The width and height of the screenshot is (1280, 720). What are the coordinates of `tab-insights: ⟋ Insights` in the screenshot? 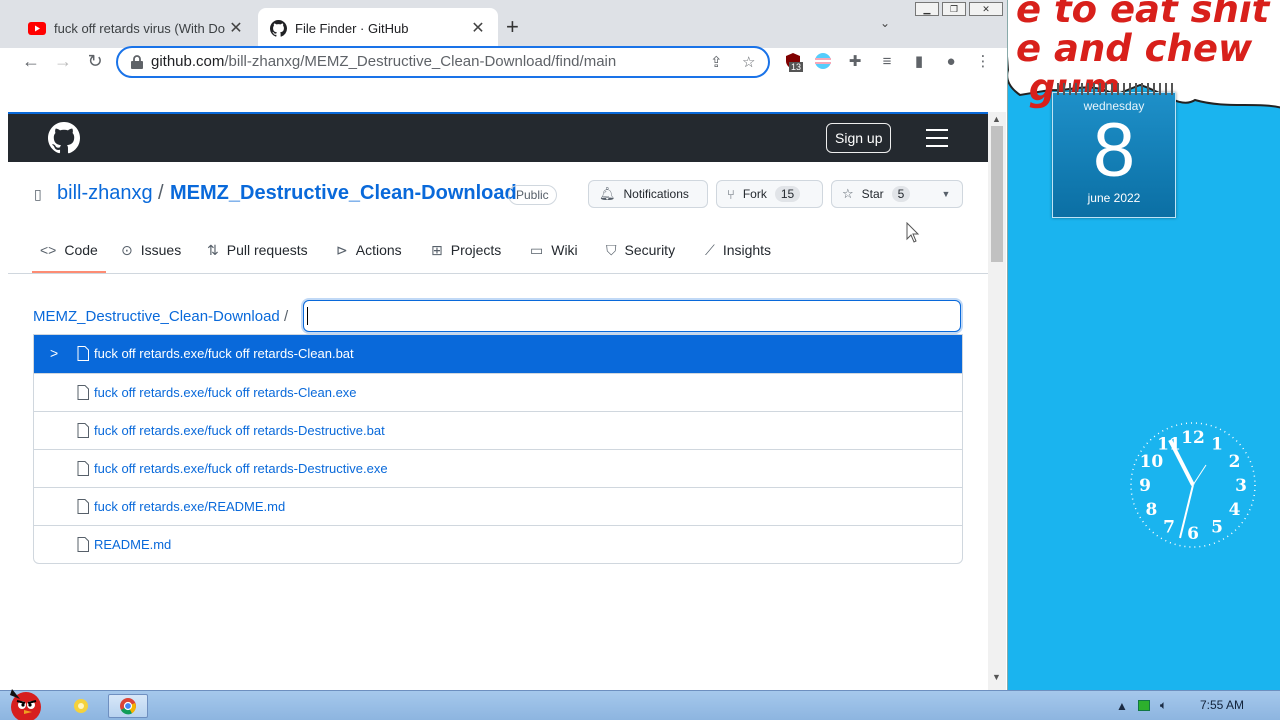 It's located at (738, 250).